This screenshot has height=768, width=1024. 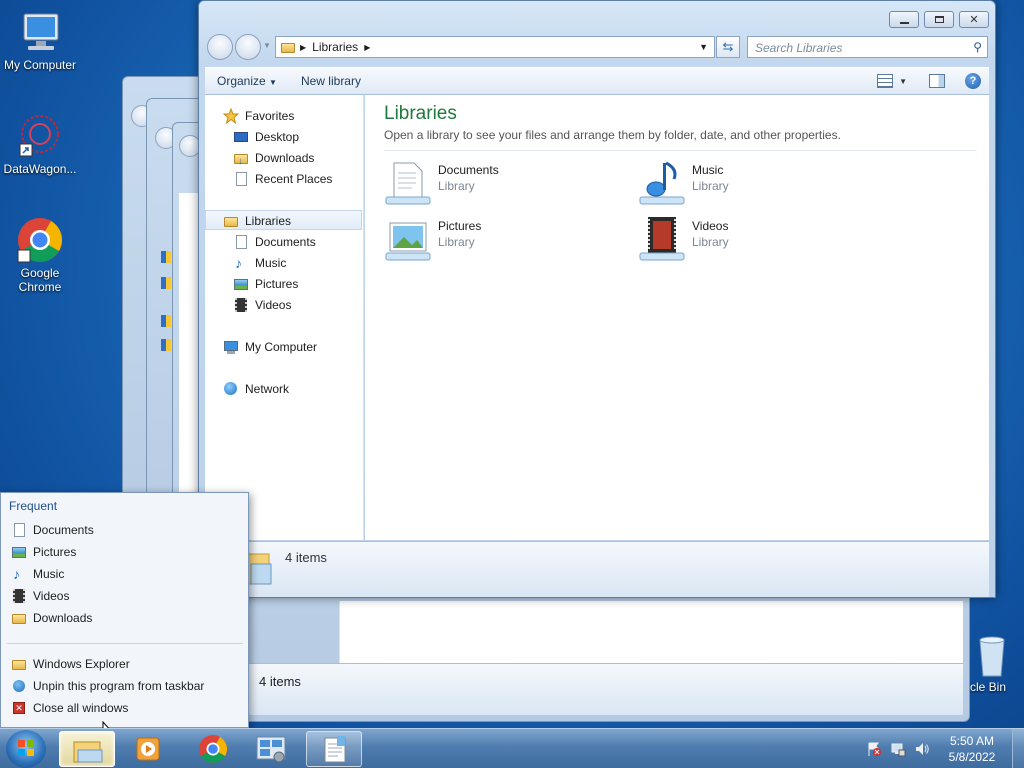 I want to click on preview-pane-icon, so click(x=937, y=81).